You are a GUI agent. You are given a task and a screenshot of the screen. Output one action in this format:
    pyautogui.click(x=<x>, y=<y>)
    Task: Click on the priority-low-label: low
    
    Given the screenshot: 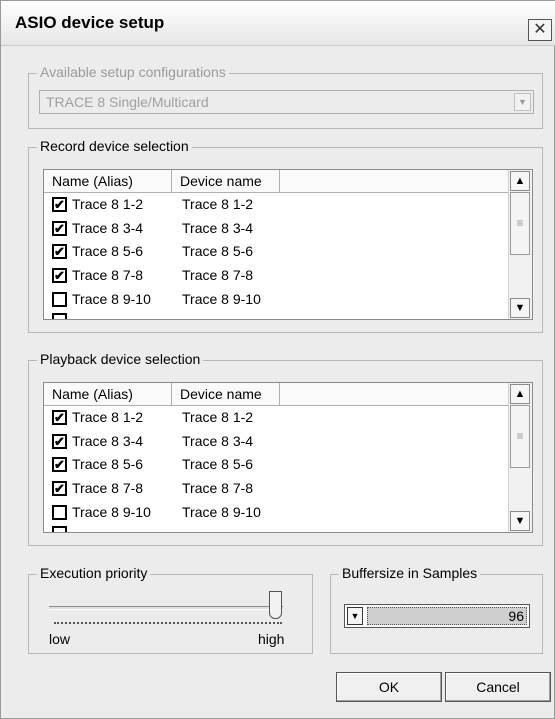 What is the action you would take?
    pyautogui.click(x=60, y=639)
    